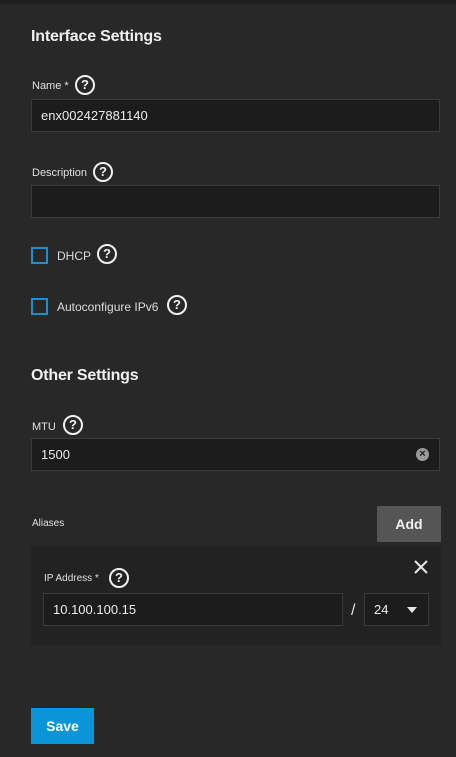  Describe the element at coordinates (94, 115) in the screenshot. I see `name-input-value: enx002427881140` at that location.